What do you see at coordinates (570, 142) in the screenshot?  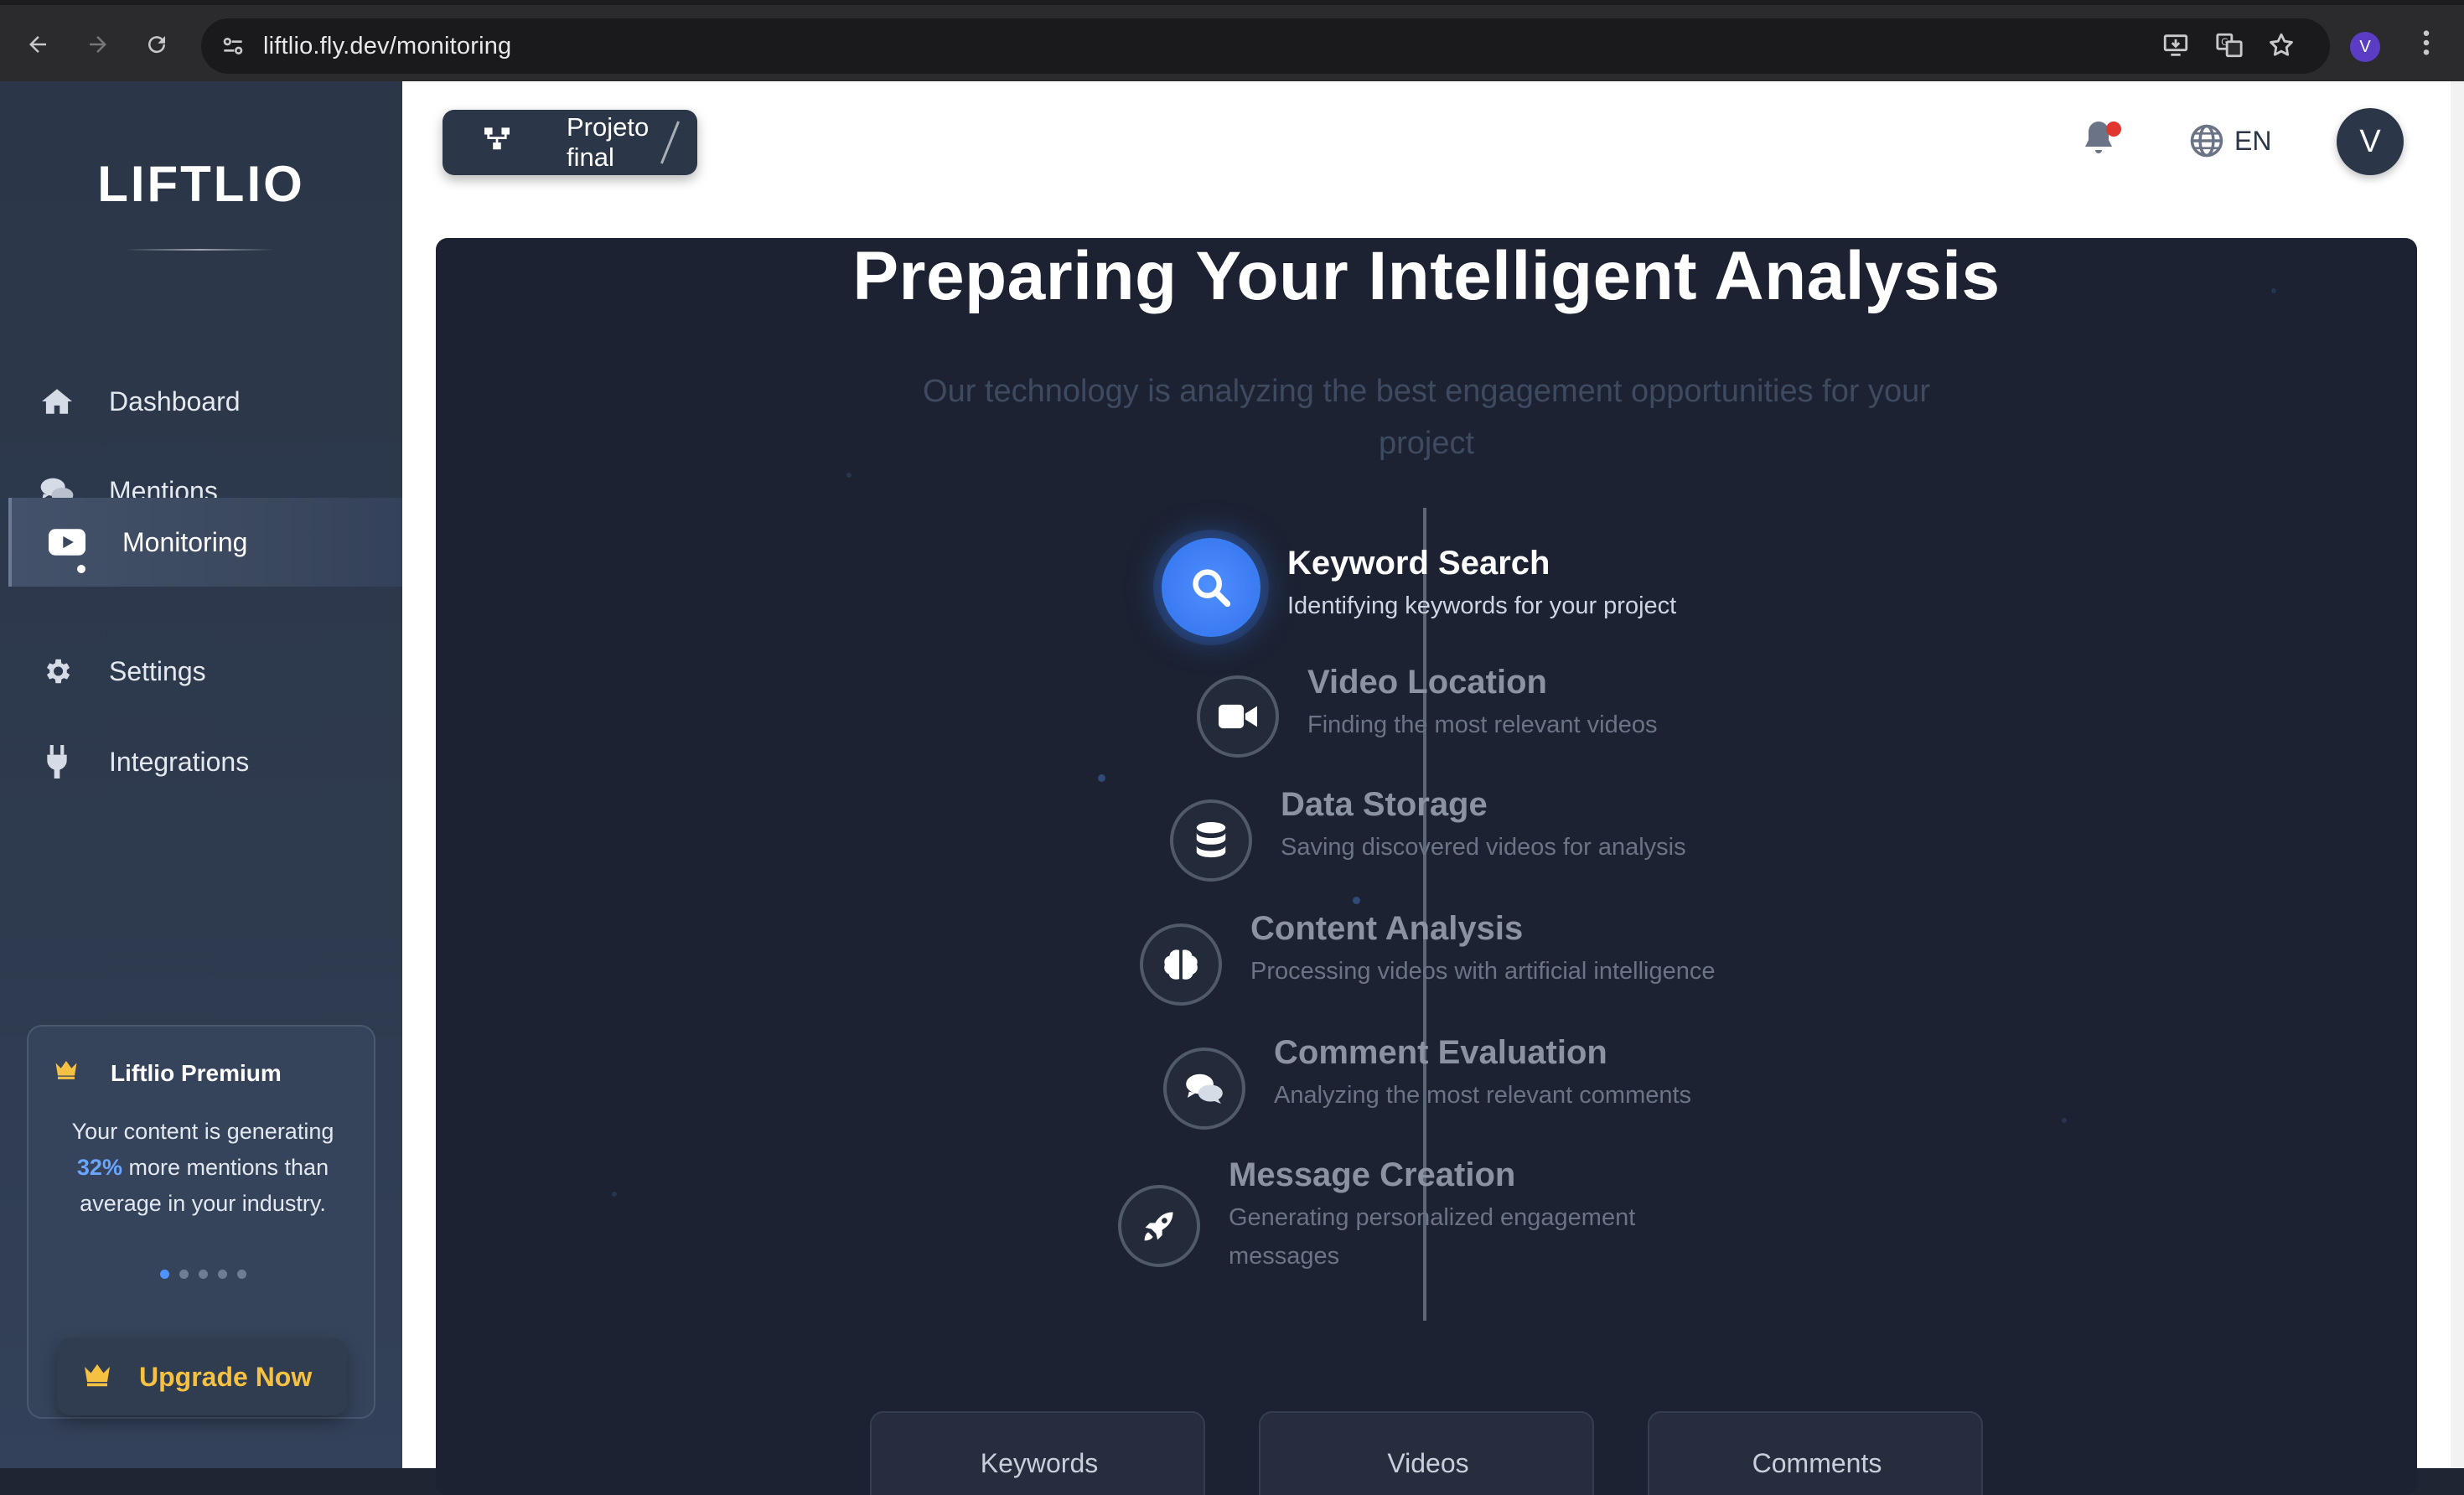 I see `project-selector-button: Projeto final` at bounding box center [570, 142].